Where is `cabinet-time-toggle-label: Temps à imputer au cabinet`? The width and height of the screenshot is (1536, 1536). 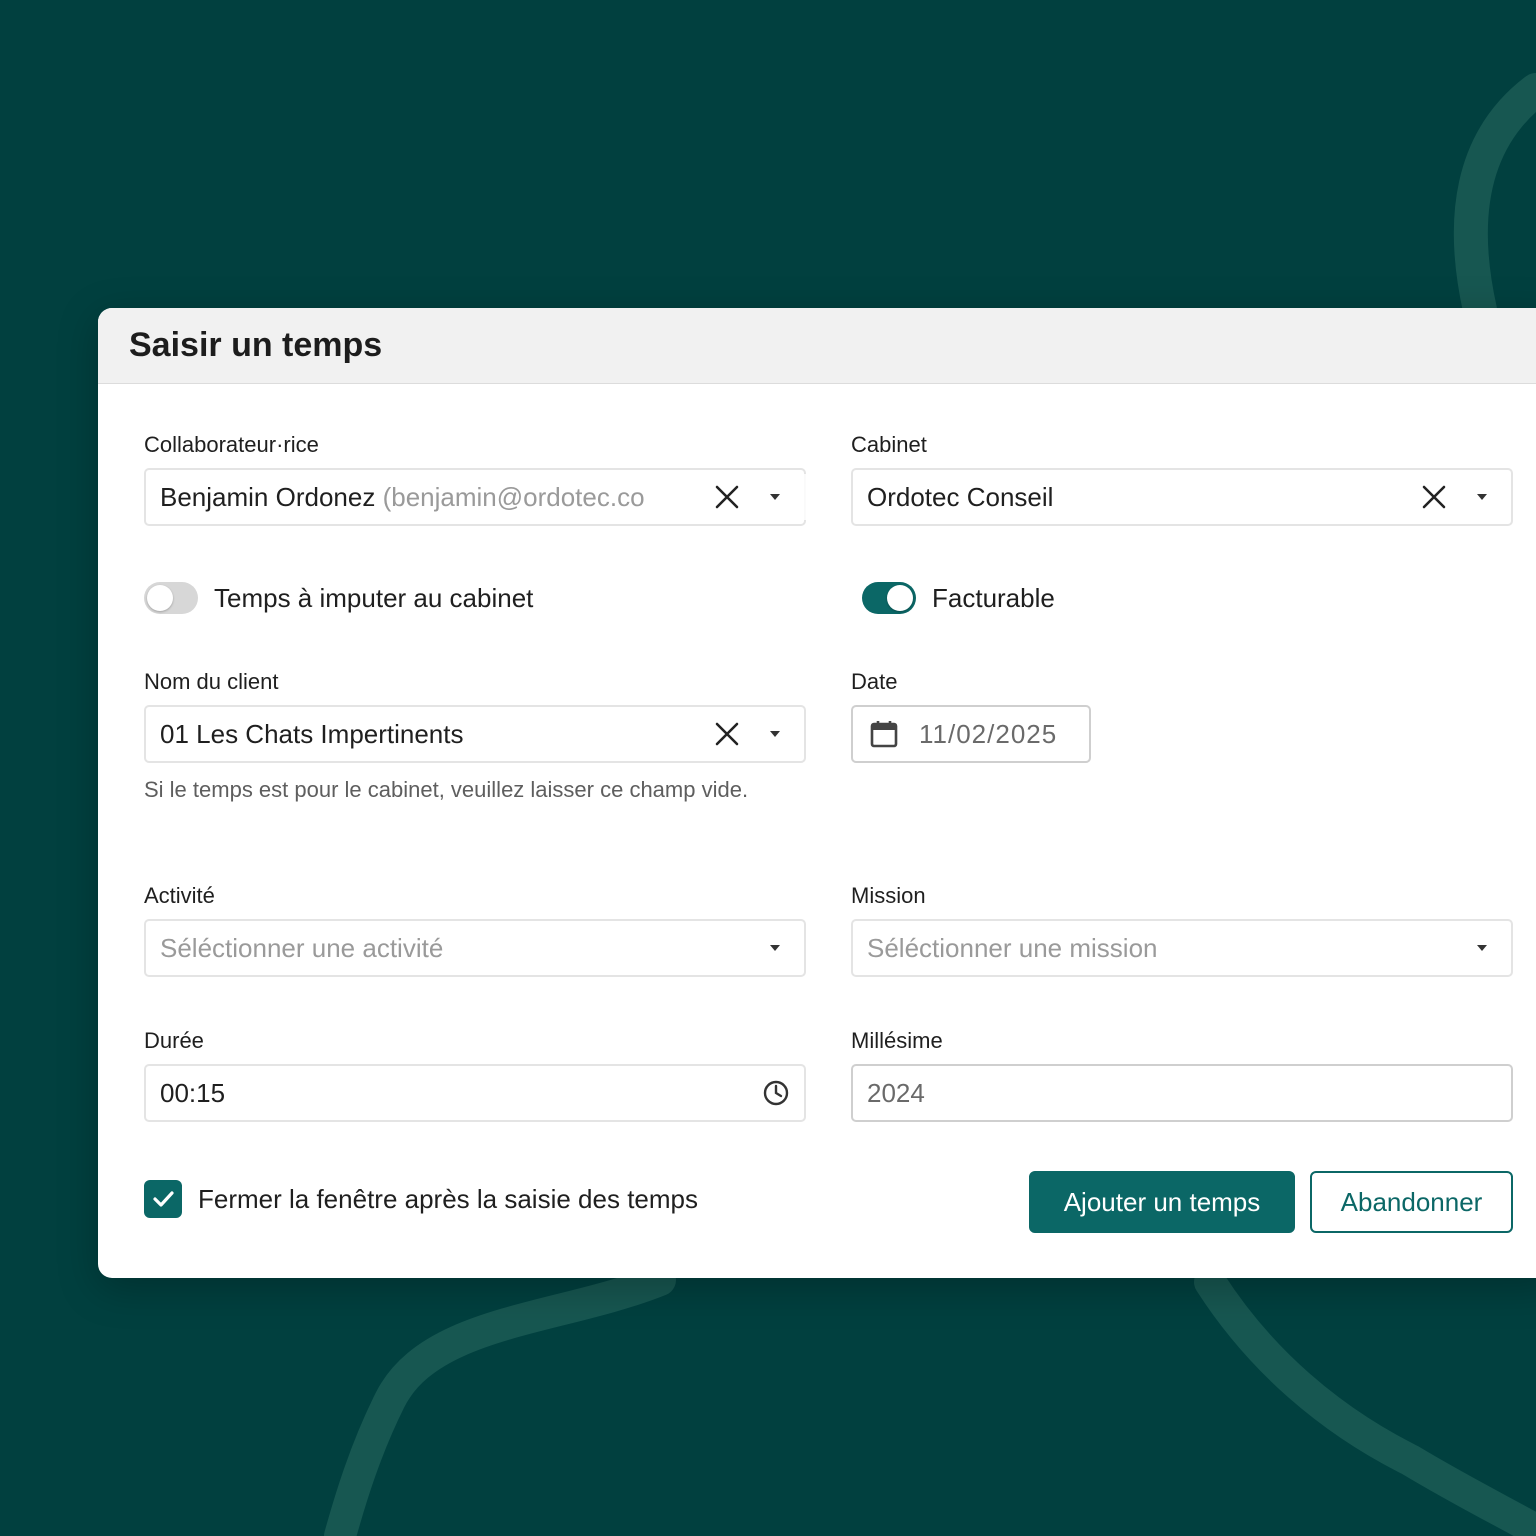
cabinet-time-toggle-label: Temps à imputer au cabinet is located at coordinates (374, 597).